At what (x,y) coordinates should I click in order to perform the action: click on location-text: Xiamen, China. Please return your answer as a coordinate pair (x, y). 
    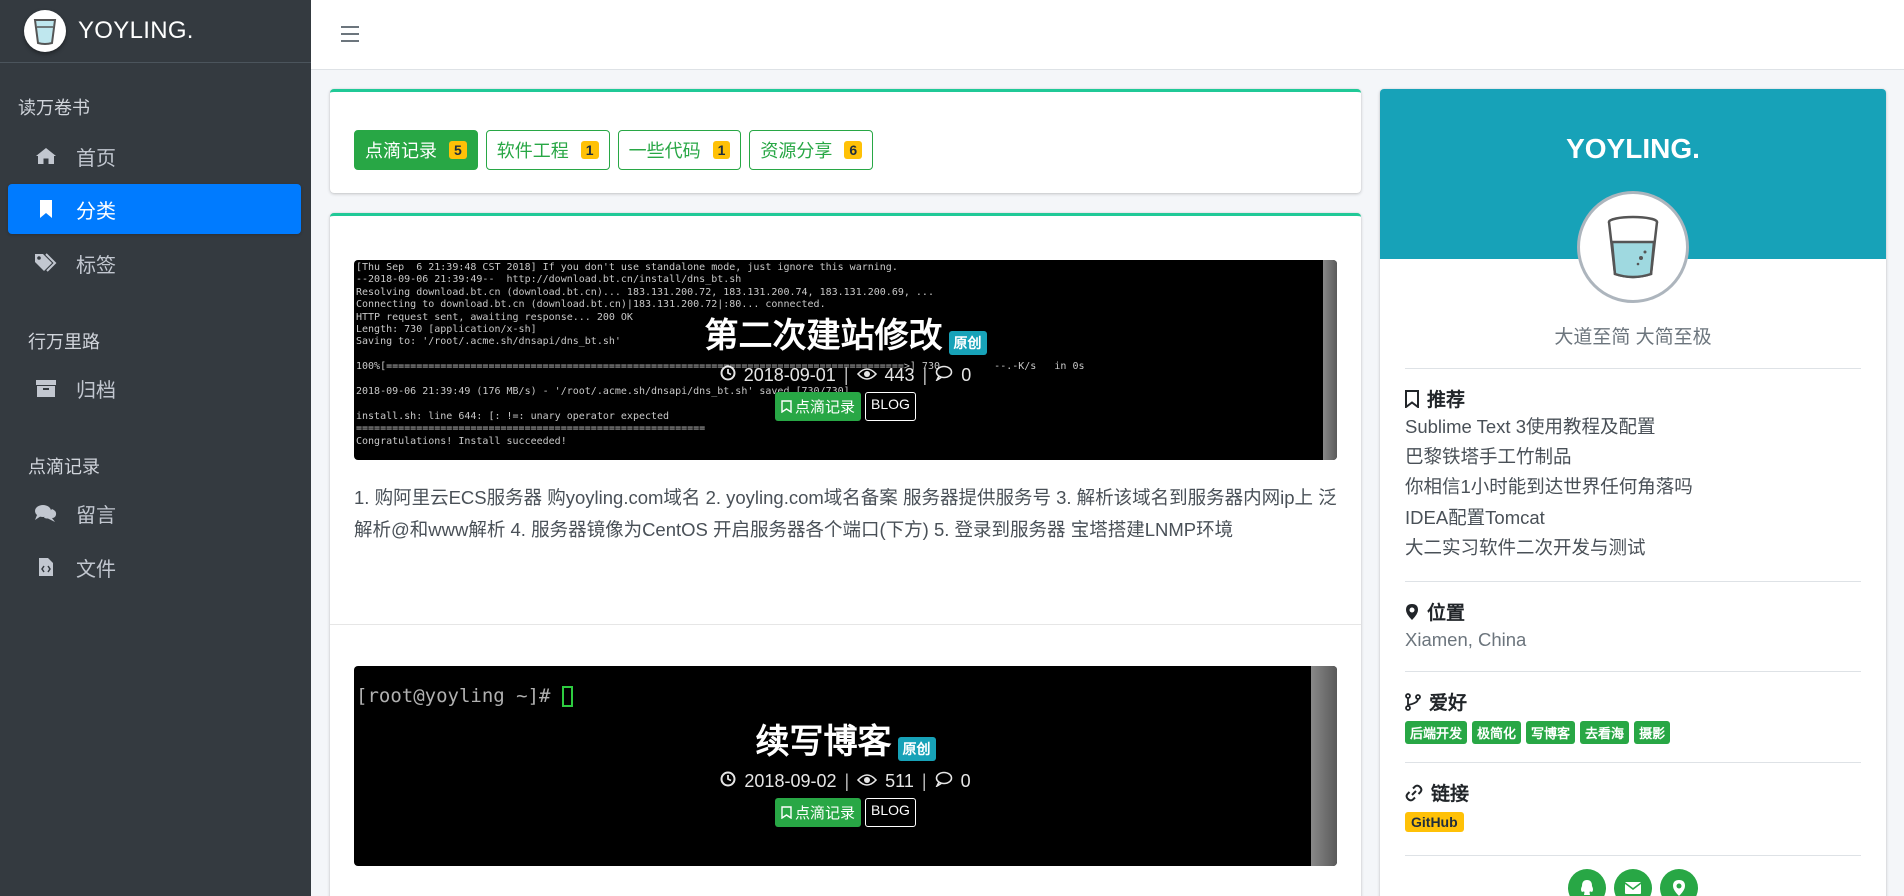
    Looking at the image, I should click on (1466, 639).